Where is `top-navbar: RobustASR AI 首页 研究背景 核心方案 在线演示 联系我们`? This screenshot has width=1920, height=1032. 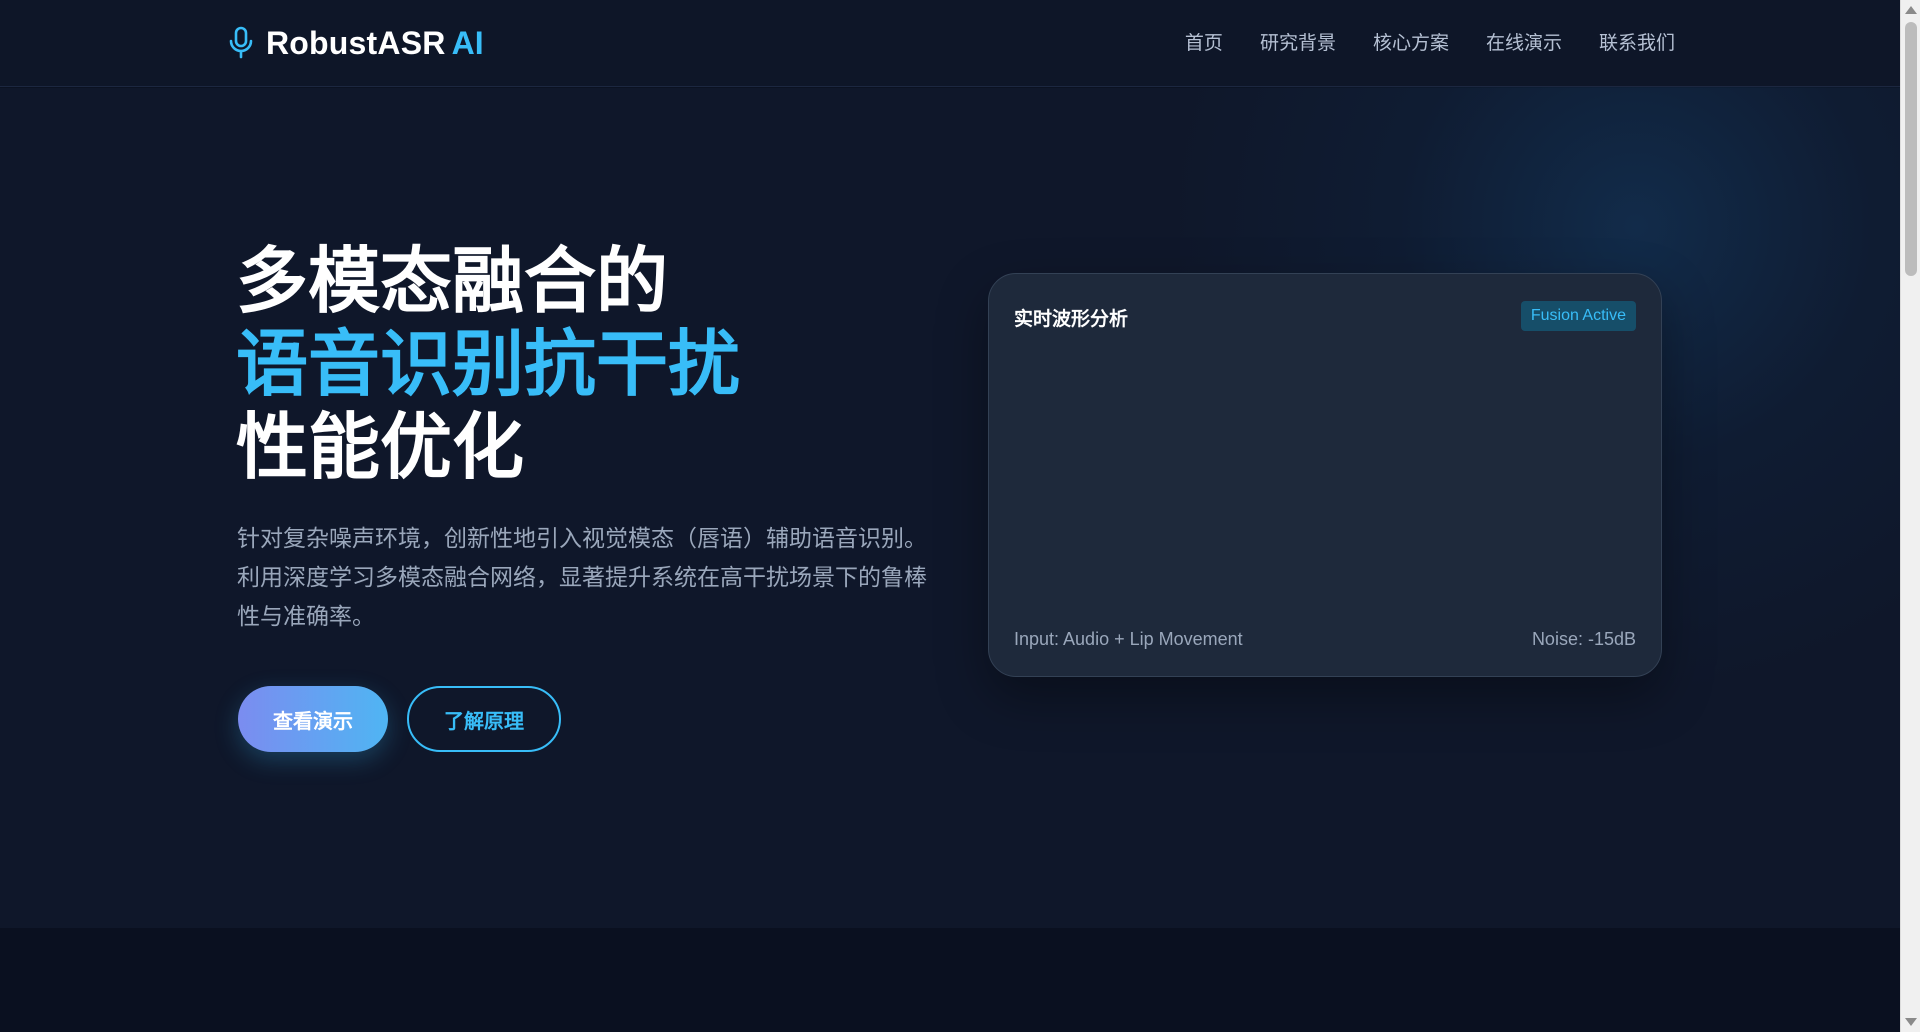 top-navbar: RobustASR AI 首页 研究背景 核心方案 在线演示 联系我们 is located at coordinates (950, 43).